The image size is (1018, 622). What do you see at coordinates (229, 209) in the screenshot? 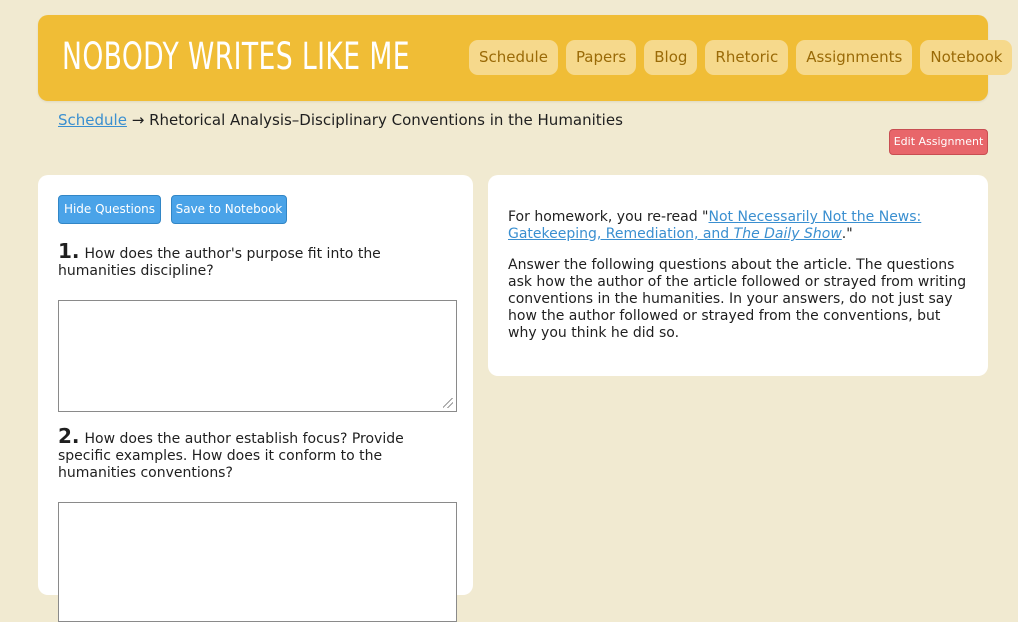
I see `save-to-notebook-button: Save to Notebook` at bounding box center [229, 209].